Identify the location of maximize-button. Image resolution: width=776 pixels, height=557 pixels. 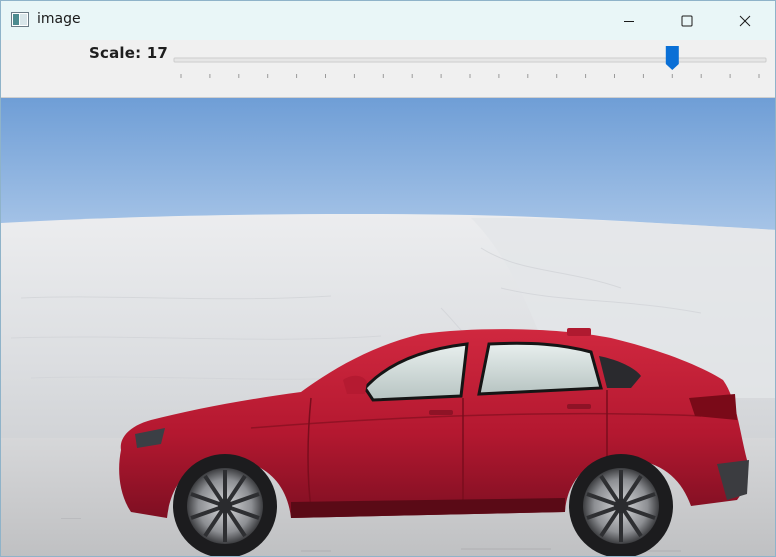
(687, 20).